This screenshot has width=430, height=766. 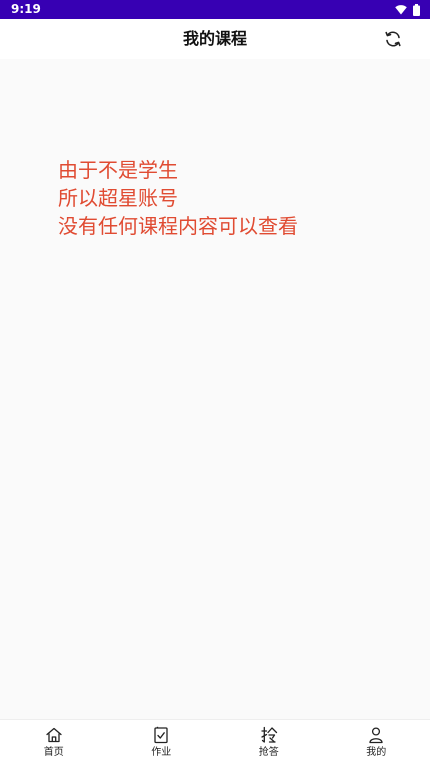 I want to click on page-title: 我的课程, so click(x=214, y=38).